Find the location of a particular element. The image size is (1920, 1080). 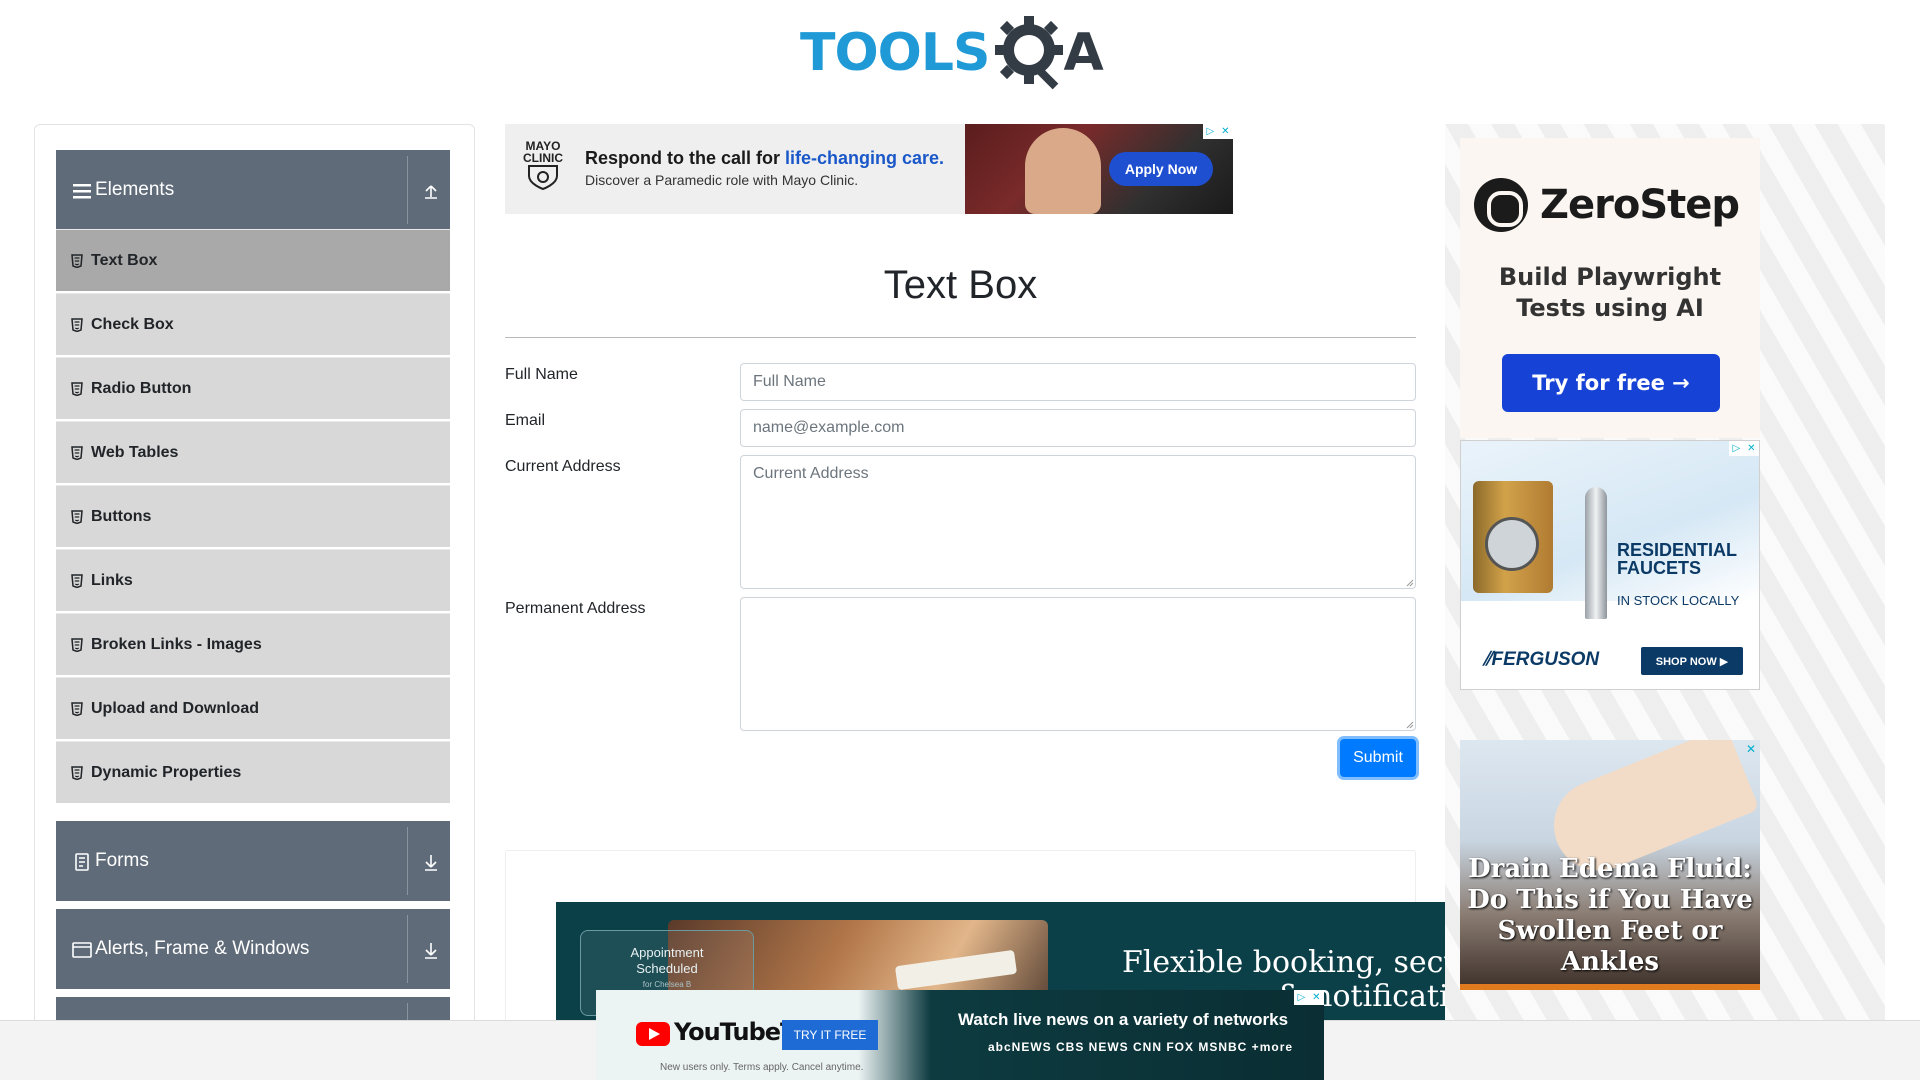

sidebar-item-label: Text Box is located at coordinates (124, 260).